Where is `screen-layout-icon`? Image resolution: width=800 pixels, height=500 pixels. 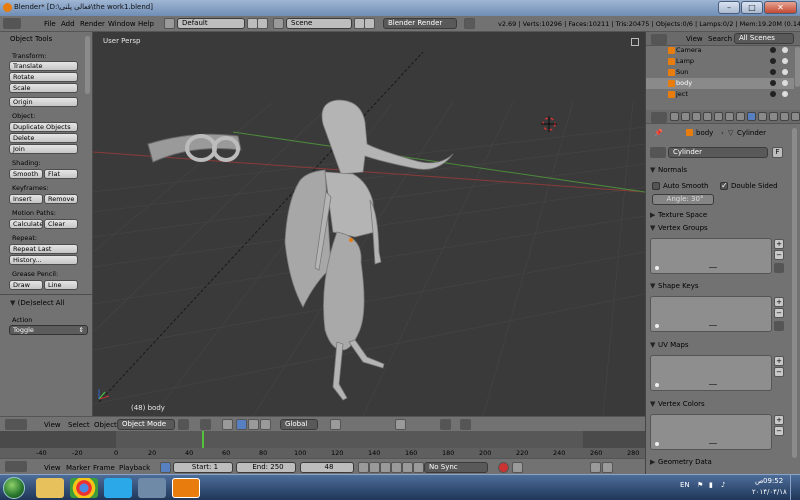 screen-layout-icon is located at coordinates (169, 23).